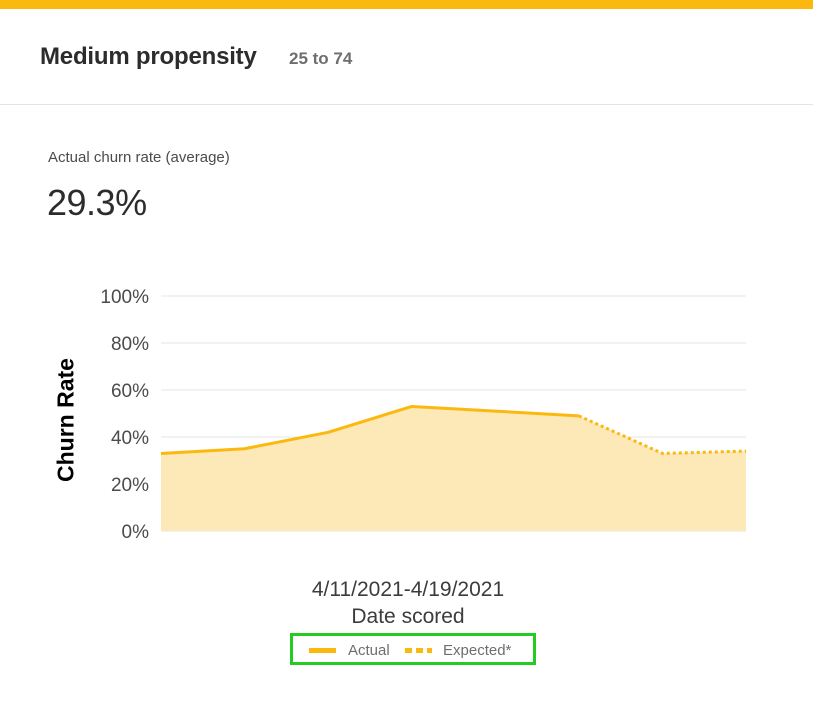 The height and width of the screenshot is (712, 813). I want to click on x-axis-category-label: 4/11/2021-4/19/2021, so click(408, 589).